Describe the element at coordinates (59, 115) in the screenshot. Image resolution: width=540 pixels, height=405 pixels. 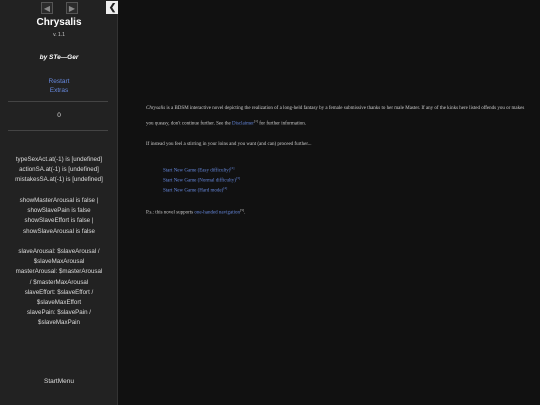
I see `counter-value: 0` at that location.